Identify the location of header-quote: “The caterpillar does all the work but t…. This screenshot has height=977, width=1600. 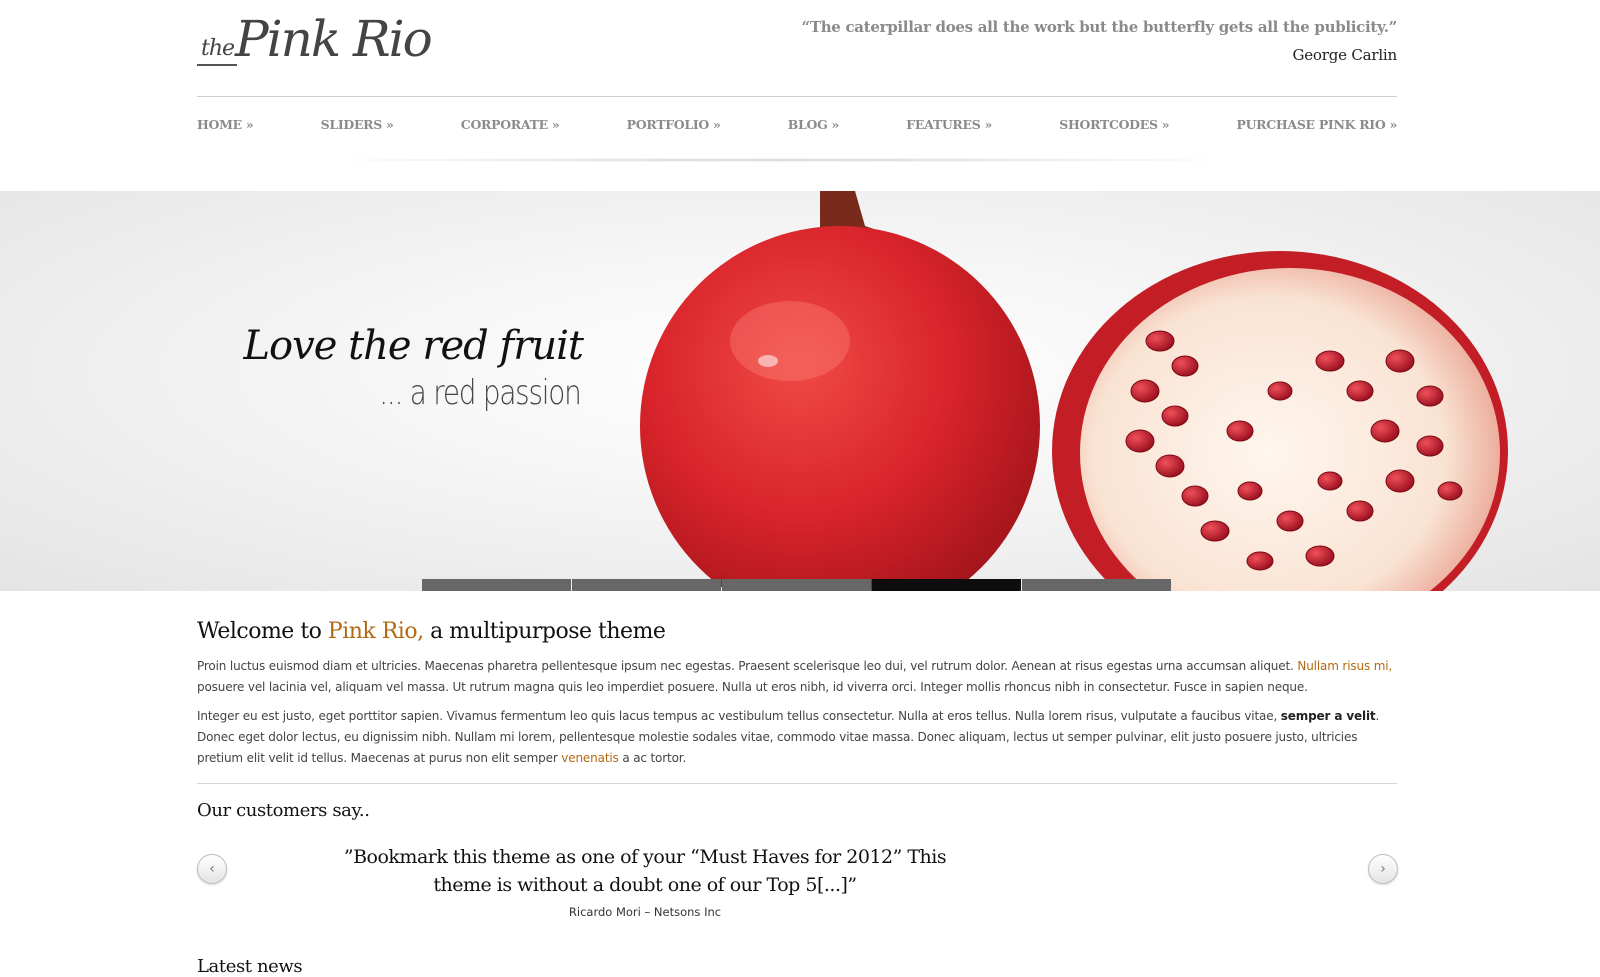
(1099, 41).